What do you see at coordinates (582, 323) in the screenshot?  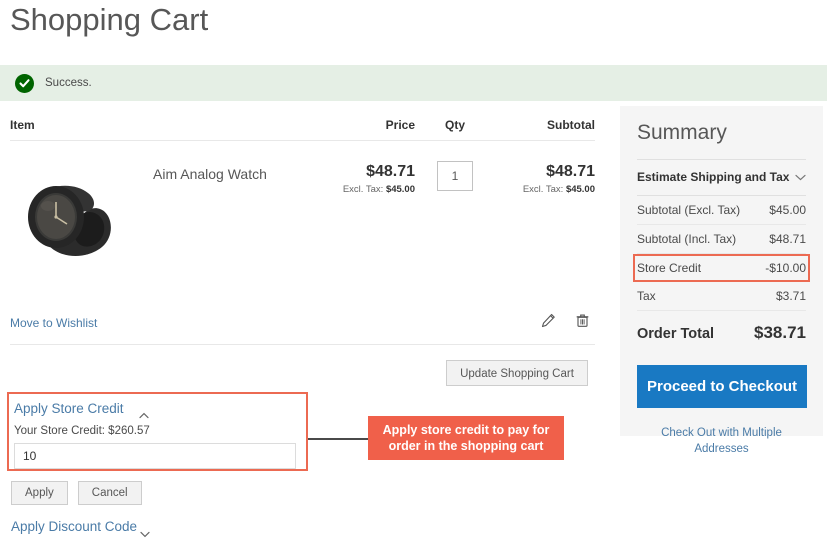 I see `trash-icon` at bounding box center [582, 323].